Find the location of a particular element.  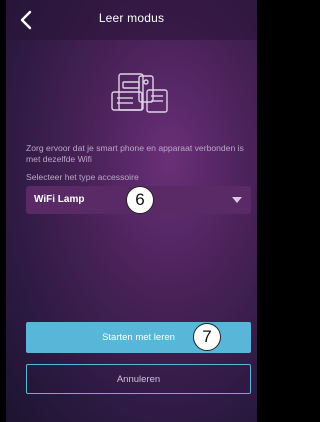

cancel-label: Annuleren is located at coordinates (138, 379).